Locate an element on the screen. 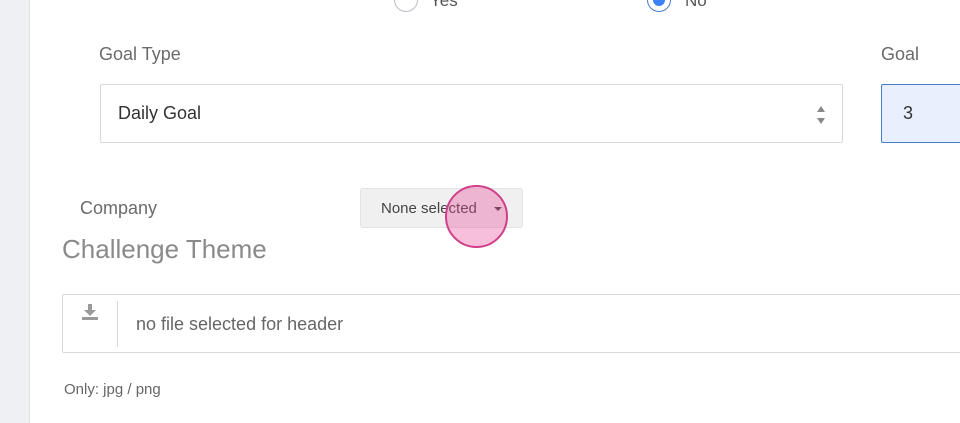 The width and height of the screenshot is (960, 423). file-input-placeholder: no file selected for header is located at coordinates (240, 324).